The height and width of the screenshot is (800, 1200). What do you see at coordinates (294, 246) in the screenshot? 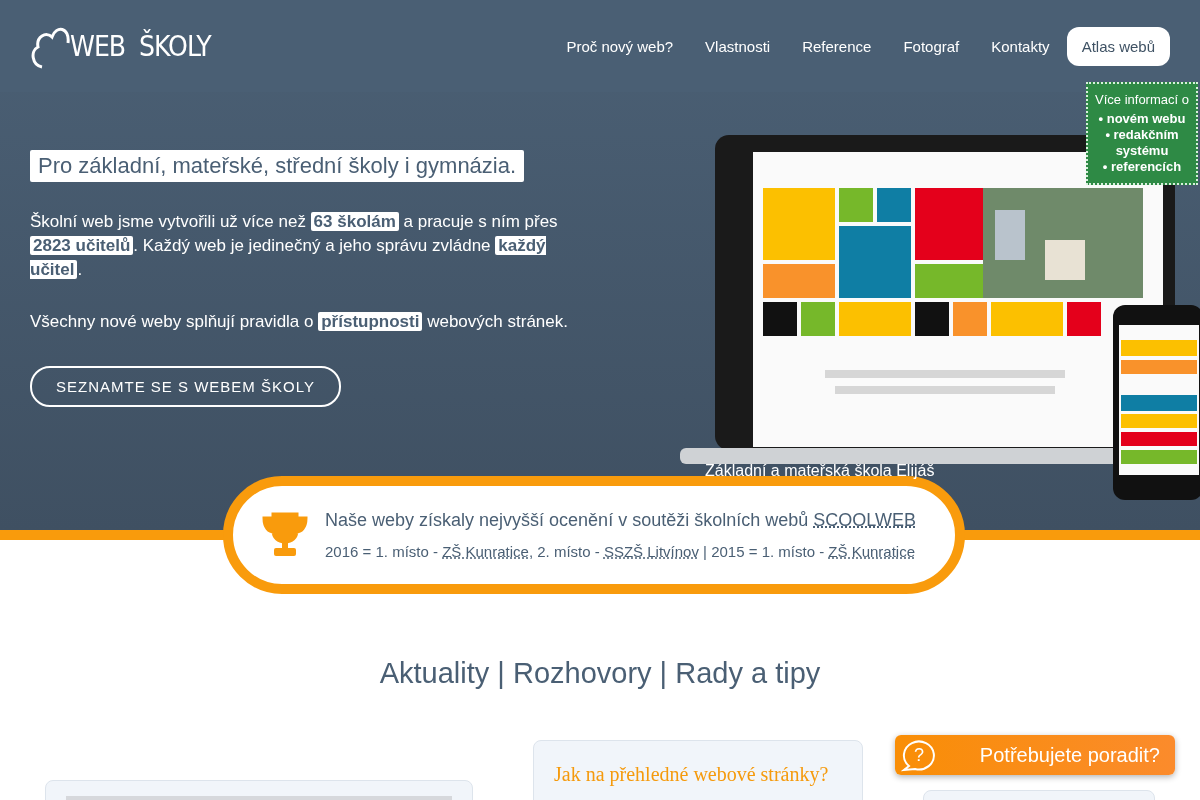
I see `hero-paragraph: Školní web jsme vytvořili už více než 63 školám a pracuje s ním přes 2823 učitelů. Každý web je jedinečný a jeho správu zvládne každý učitel.` at bounding box center [294, 246].